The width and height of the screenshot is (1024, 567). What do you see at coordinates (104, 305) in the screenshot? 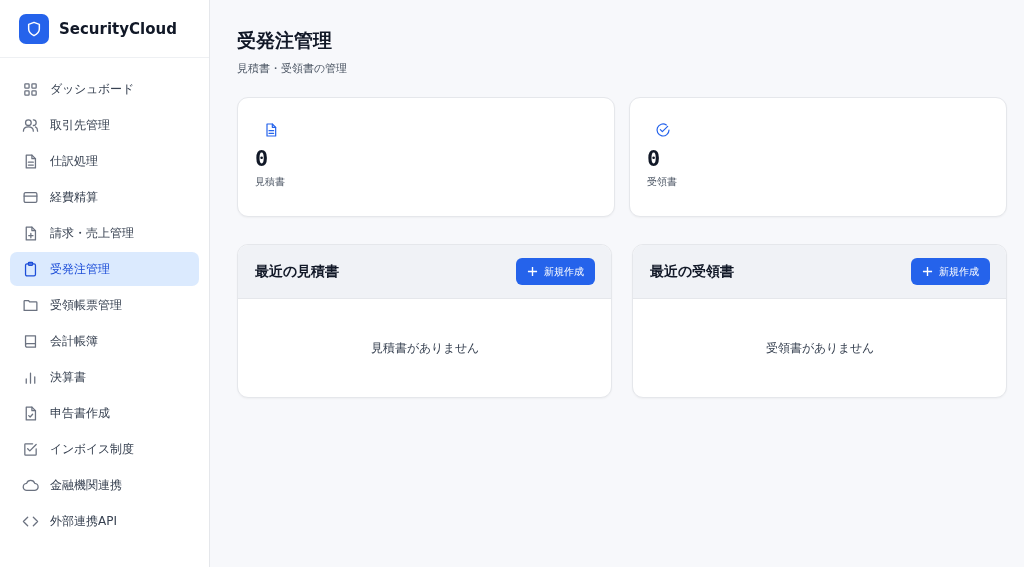
I see `sidebar-item: 受領帳票管理` at bounding box center [104, 305].